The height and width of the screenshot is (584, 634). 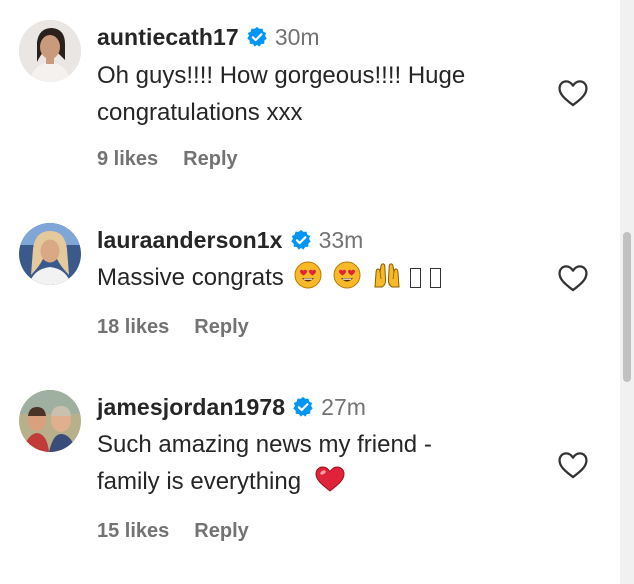 What do you see at coordinates (343, 407) in the screenshot?
I see `timestamp: 27m` at bounding box center [343, 407].